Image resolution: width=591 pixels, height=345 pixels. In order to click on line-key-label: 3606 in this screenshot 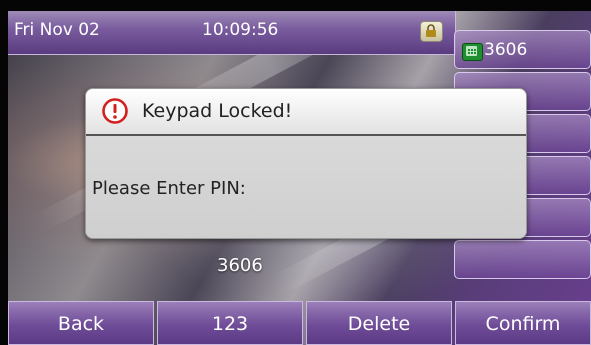, I will do `click(506, 50)`.